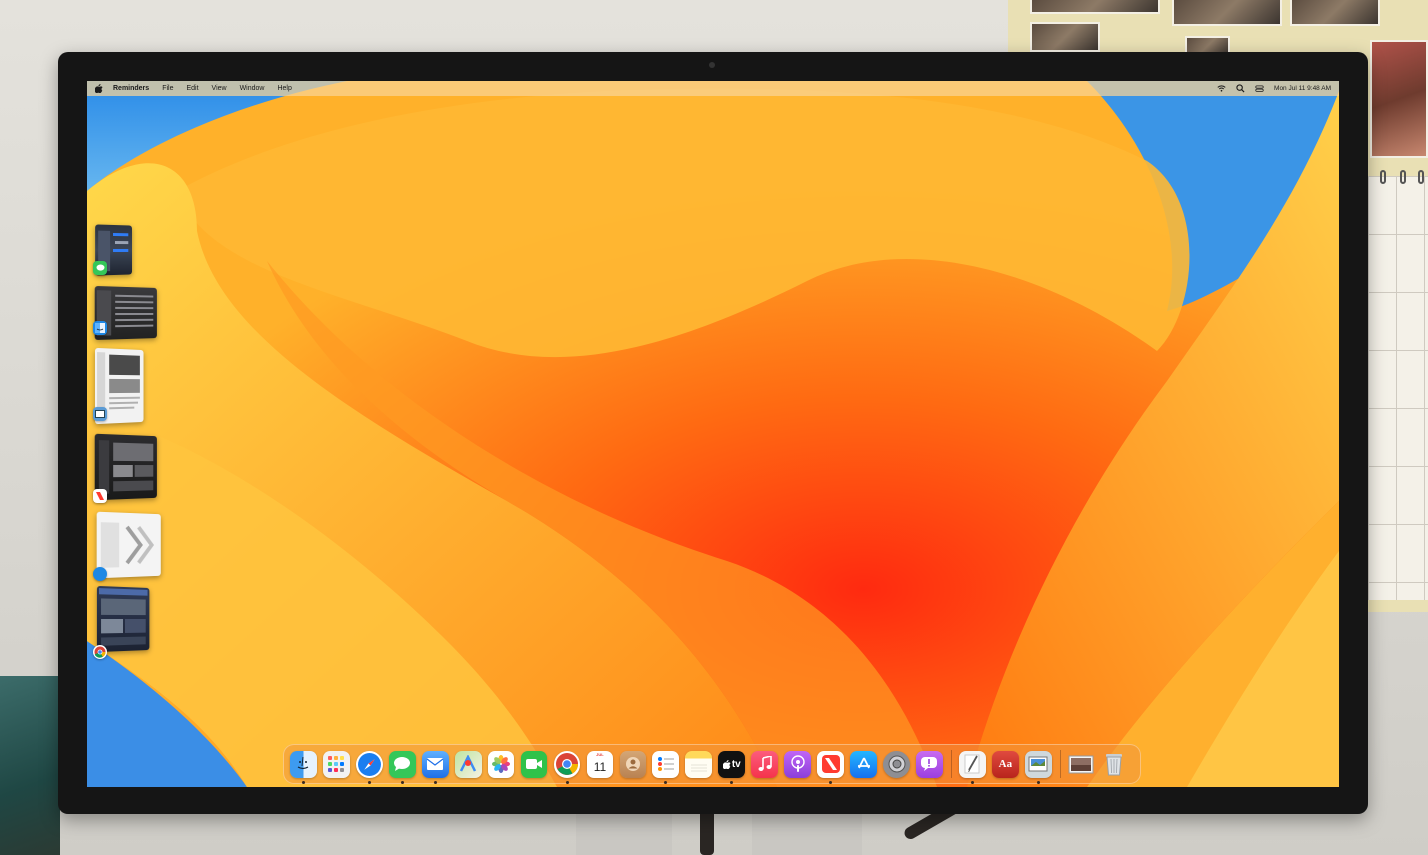 The width and height of the screenshot is (1428, 855). Describe the element at coordinates (712, 65) in the screenshot. I see `camera` at that location.